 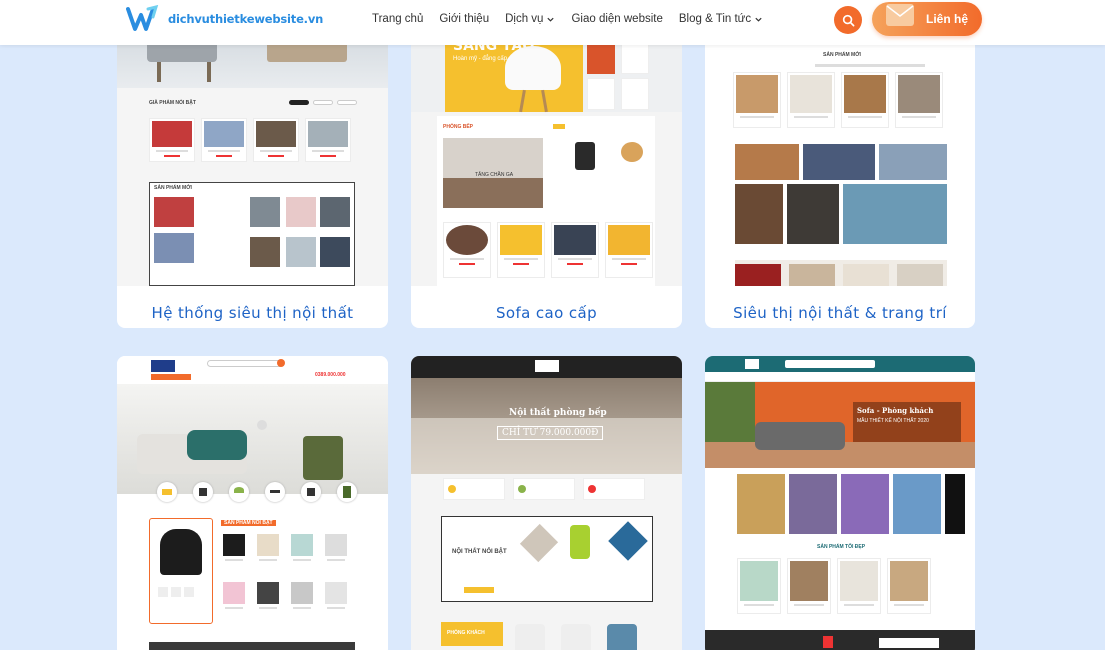 I want to click on contact-button: Liên hệ, so click(x=927, y=19).